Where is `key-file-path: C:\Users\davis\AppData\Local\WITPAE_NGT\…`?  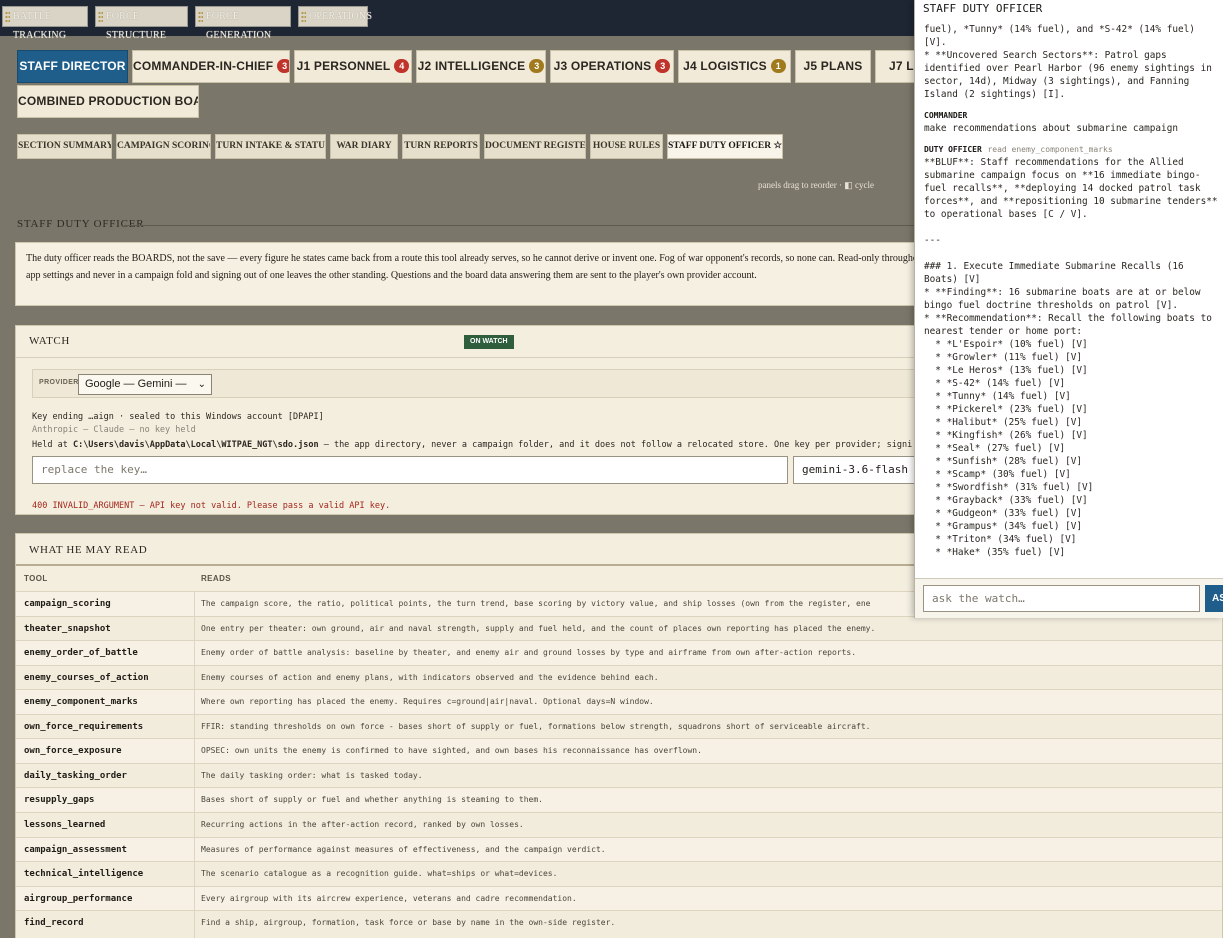 key-file-path: C:\Users\davis\AppData\Local\WITPAE_NGT\… is located at coordinates (195, 445).